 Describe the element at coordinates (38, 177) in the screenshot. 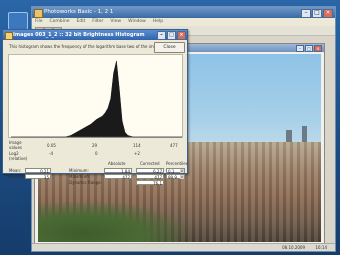

I see `median-value: 35` at that location.